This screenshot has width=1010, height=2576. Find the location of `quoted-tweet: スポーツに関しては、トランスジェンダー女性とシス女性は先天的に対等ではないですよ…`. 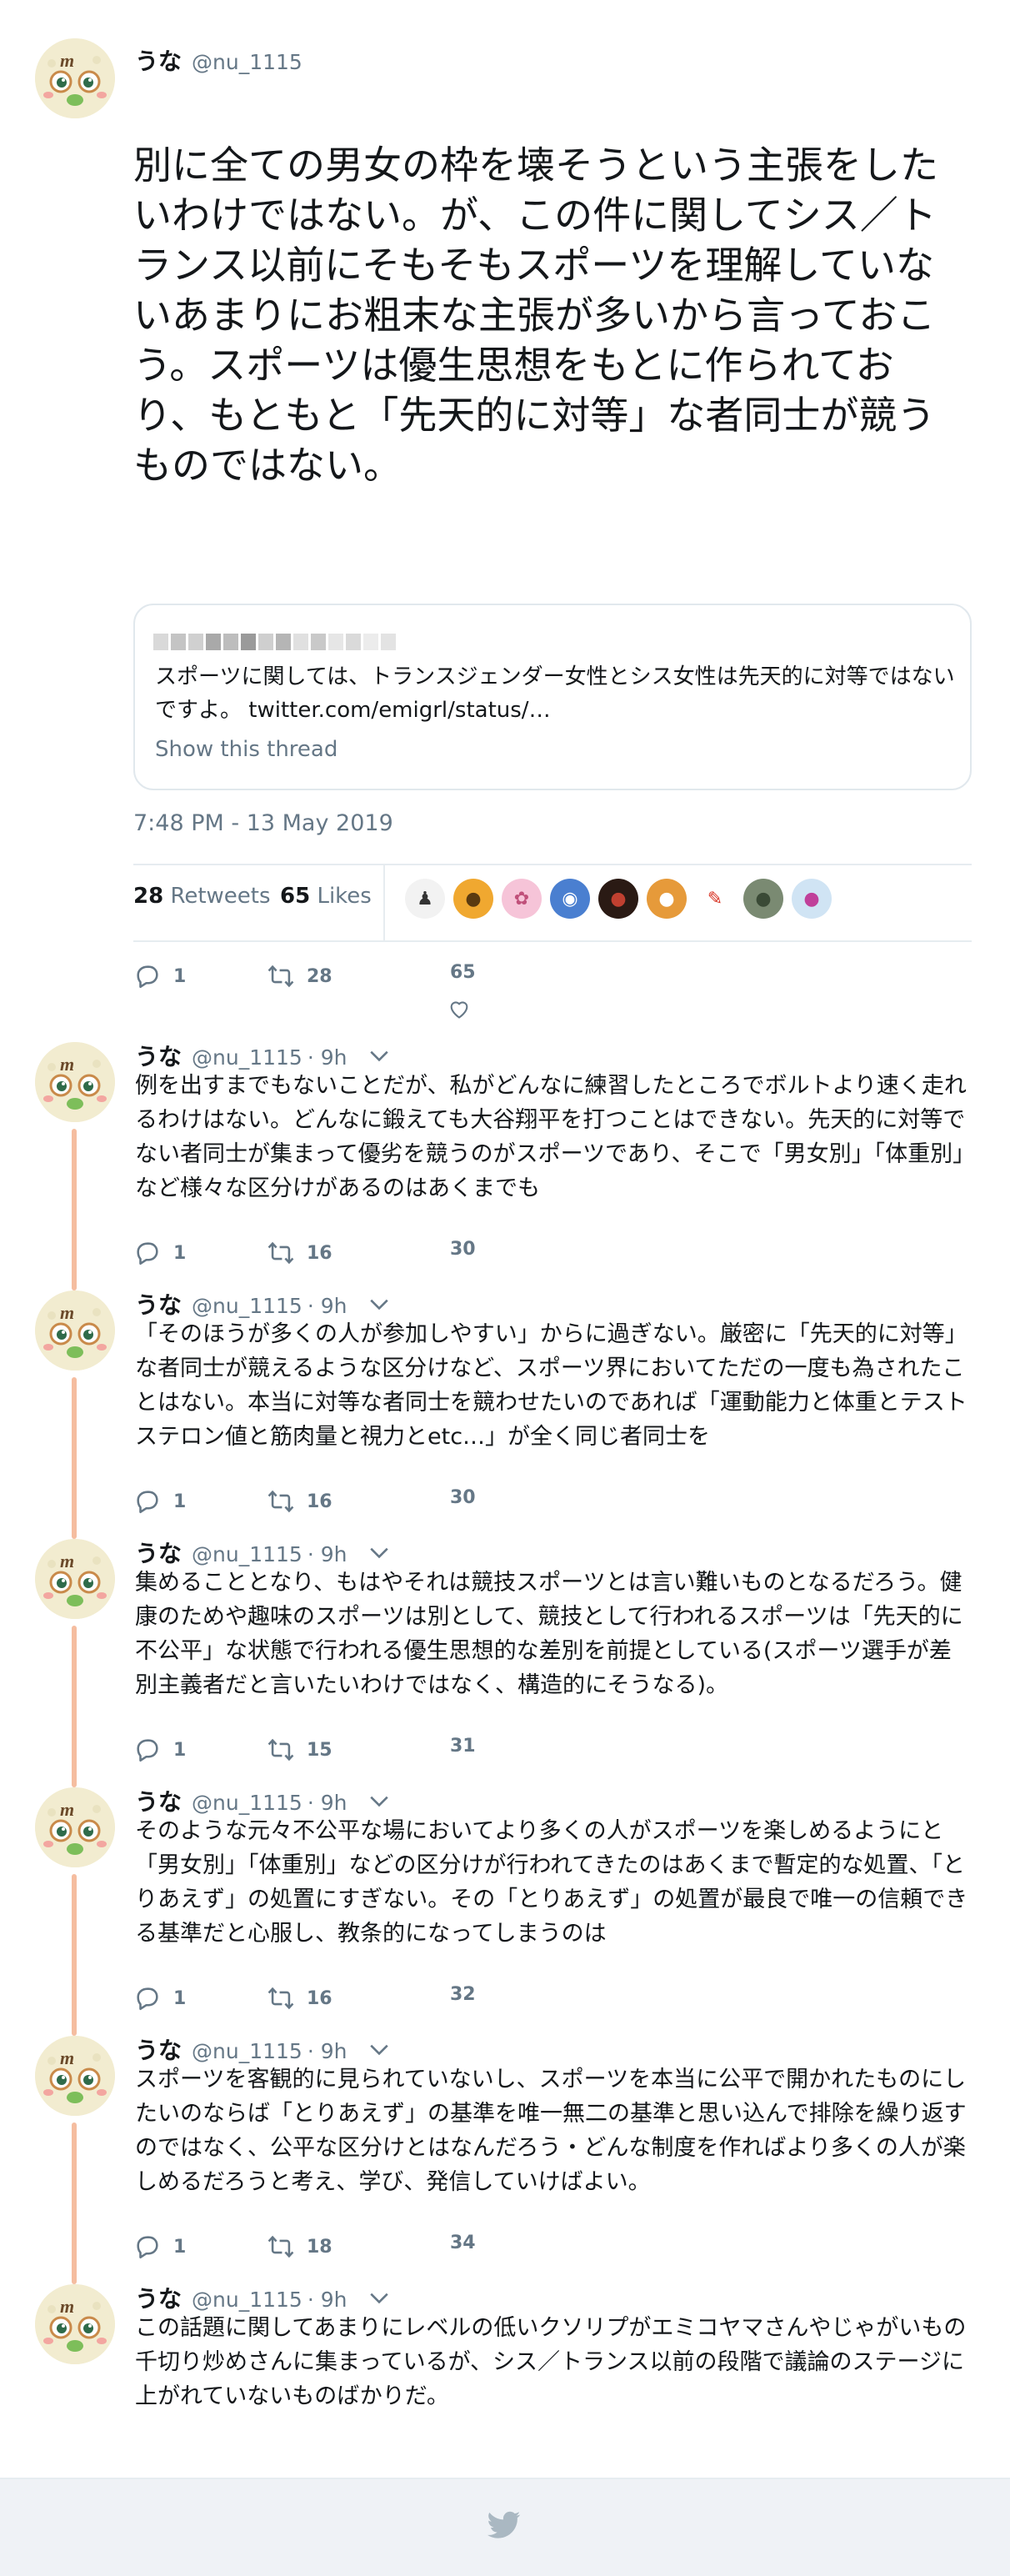

quoted-tweet: スポーツに関しては、トランスジェンダー女性とシス女性は先天的に対等ではないですよ… is located at coordinates (552, 697).